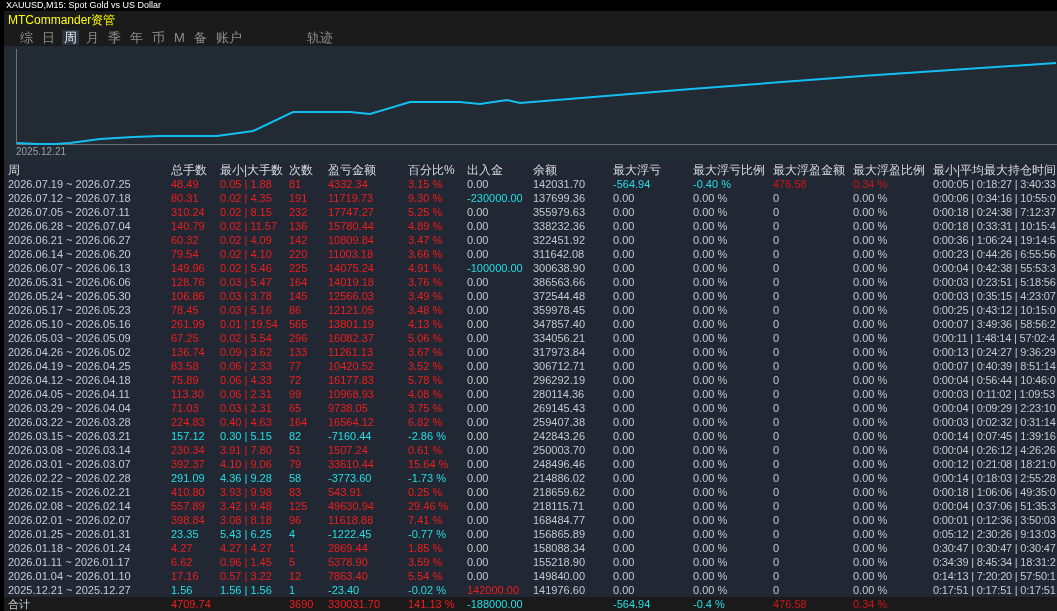 This screenshot has width=1057, height=611. I want to click on table-cell: 96, so click(308, 520).